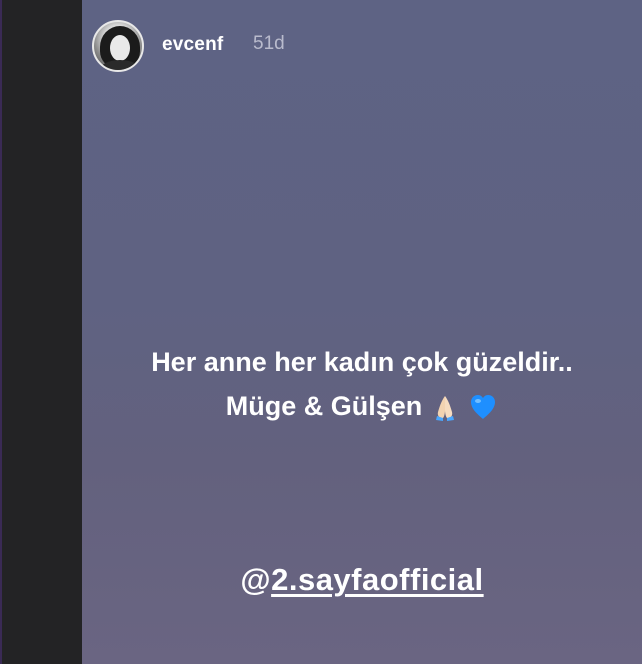 This screenshot has width=642, height=664. I want to click on post-age: 51d, so click(269, 43).